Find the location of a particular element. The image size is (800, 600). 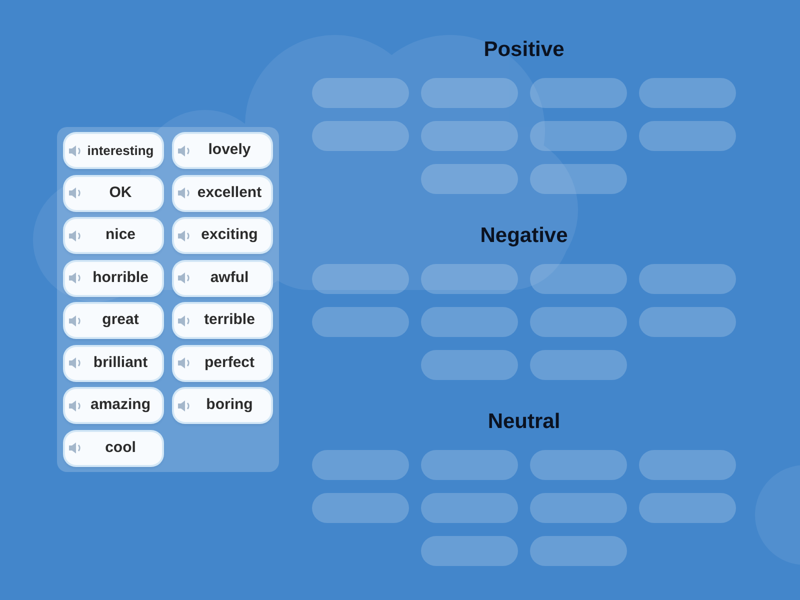

word-card: great is located at coordinates (113, 320).